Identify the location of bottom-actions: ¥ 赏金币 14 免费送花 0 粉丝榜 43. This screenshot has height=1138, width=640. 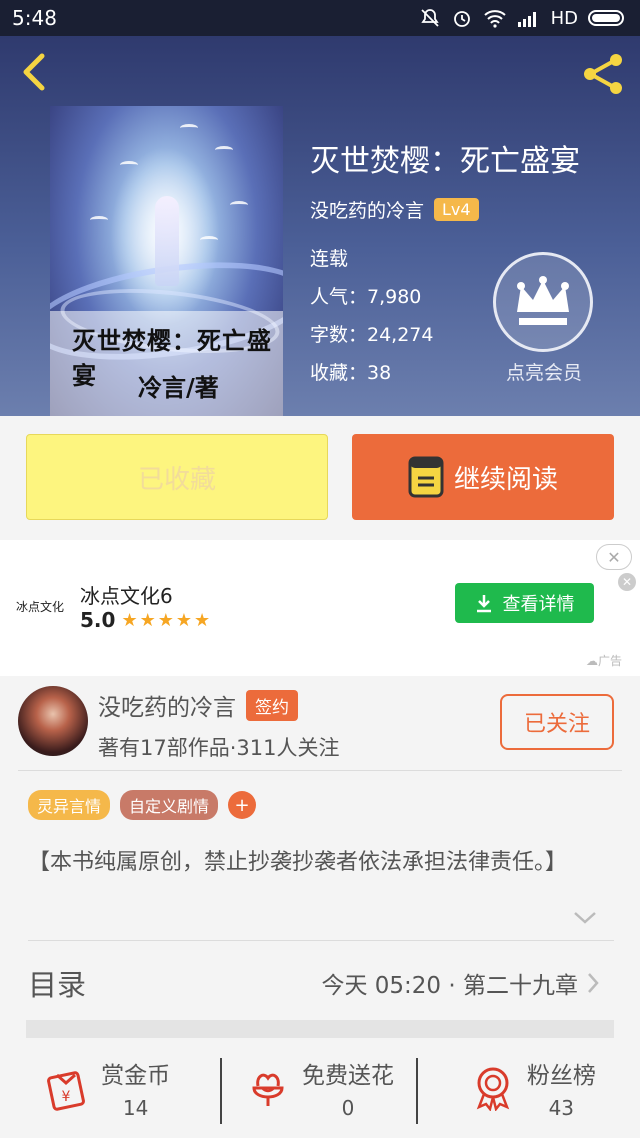
(320, 1088).